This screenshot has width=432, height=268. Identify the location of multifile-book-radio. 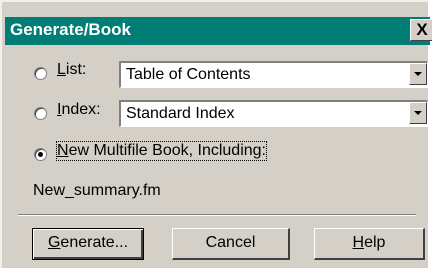
(40, 154).